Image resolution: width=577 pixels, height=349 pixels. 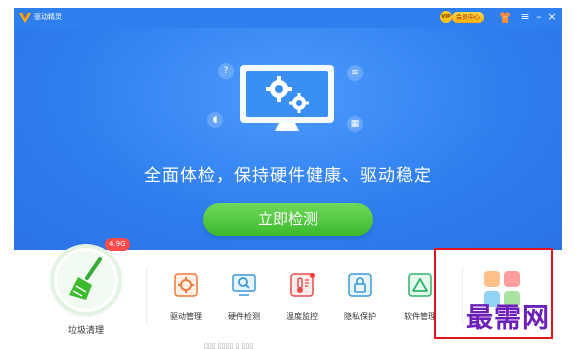 What do you see at coordinates (117, 244) in the screenshot?
I see `junk-size-badge: 4.9G` at bounding box center [117, 244].